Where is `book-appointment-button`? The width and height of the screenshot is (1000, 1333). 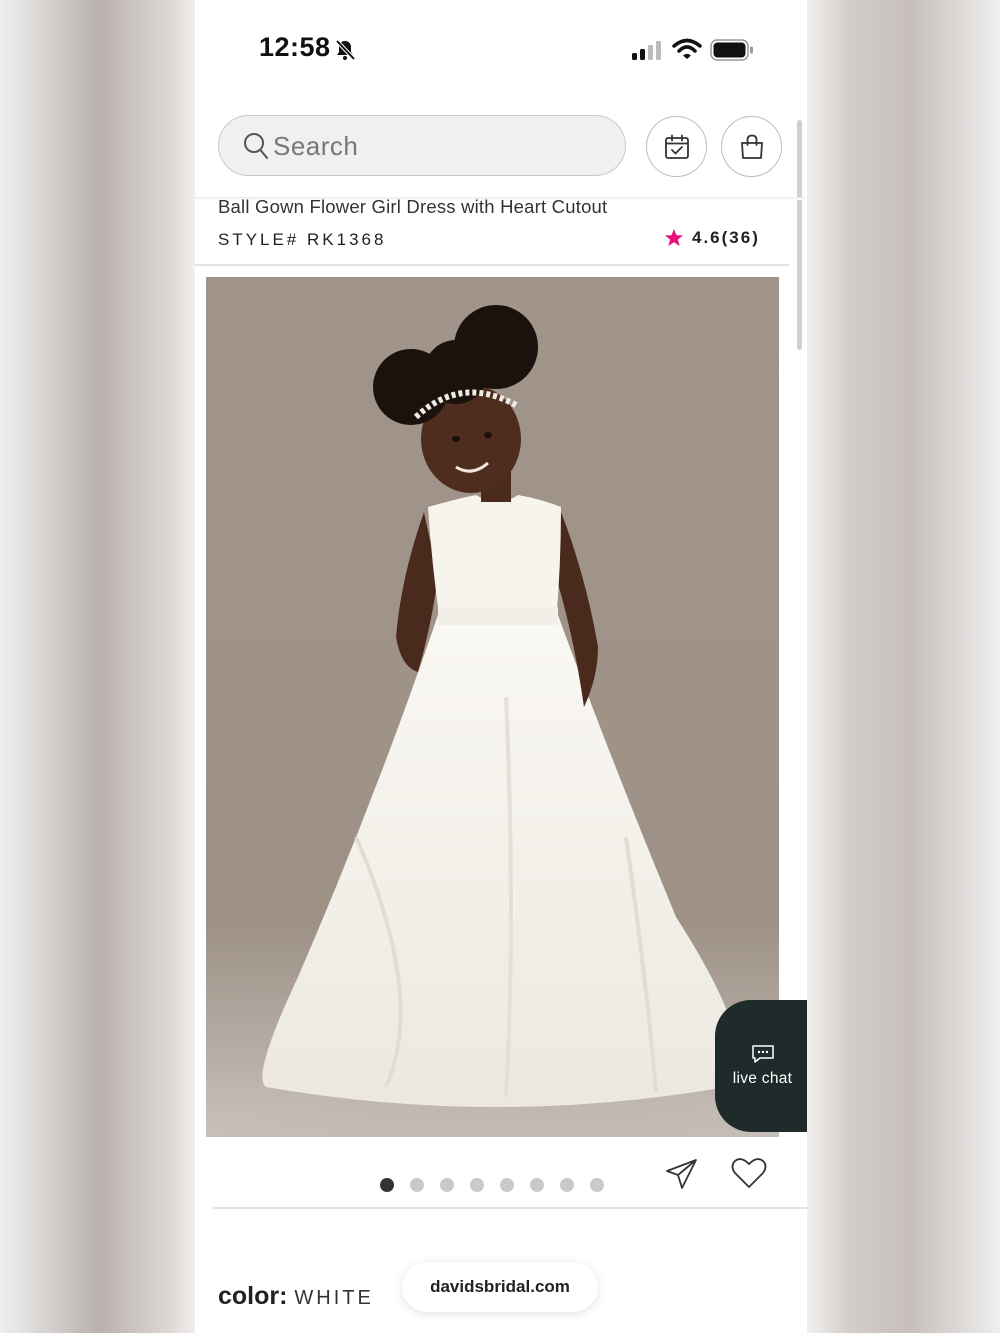
book-appointment-button is located at coordinates (676, 146).